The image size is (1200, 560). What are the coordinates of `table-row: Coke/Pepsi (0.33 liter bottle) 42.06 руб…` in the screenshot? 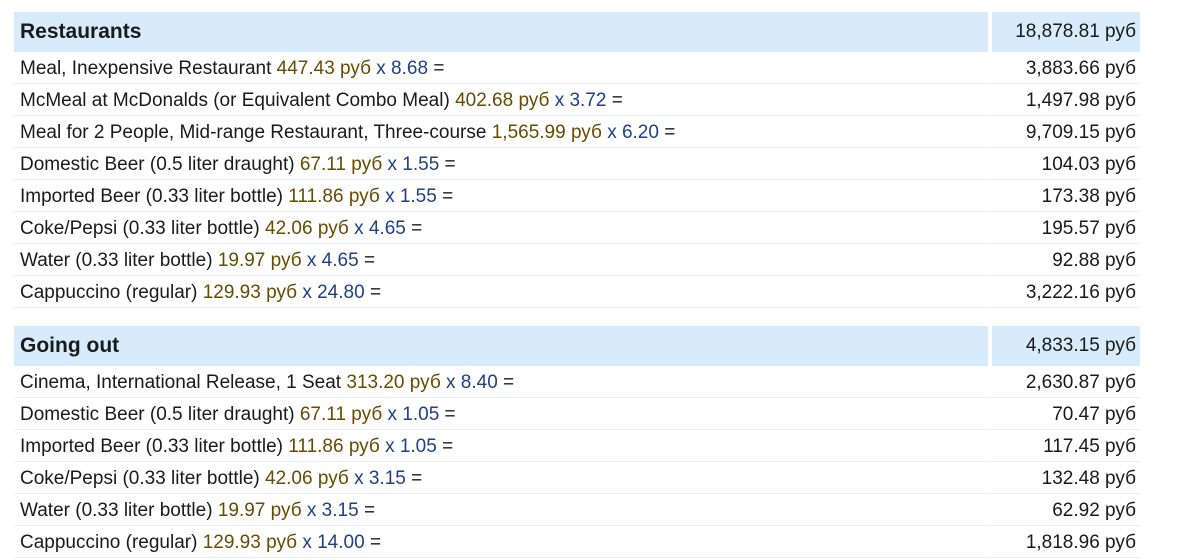 It's located at (577, 479).